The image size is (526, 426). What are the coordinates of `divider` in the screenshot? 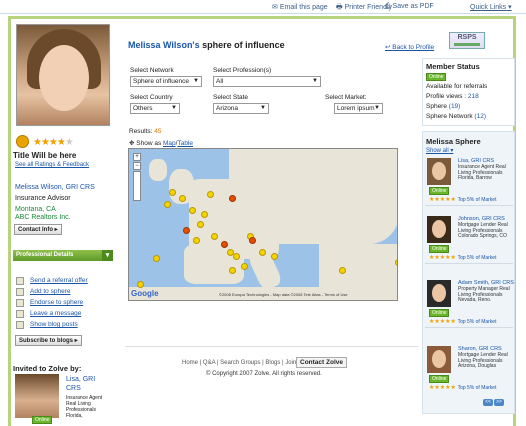 It's located at (271, 346).